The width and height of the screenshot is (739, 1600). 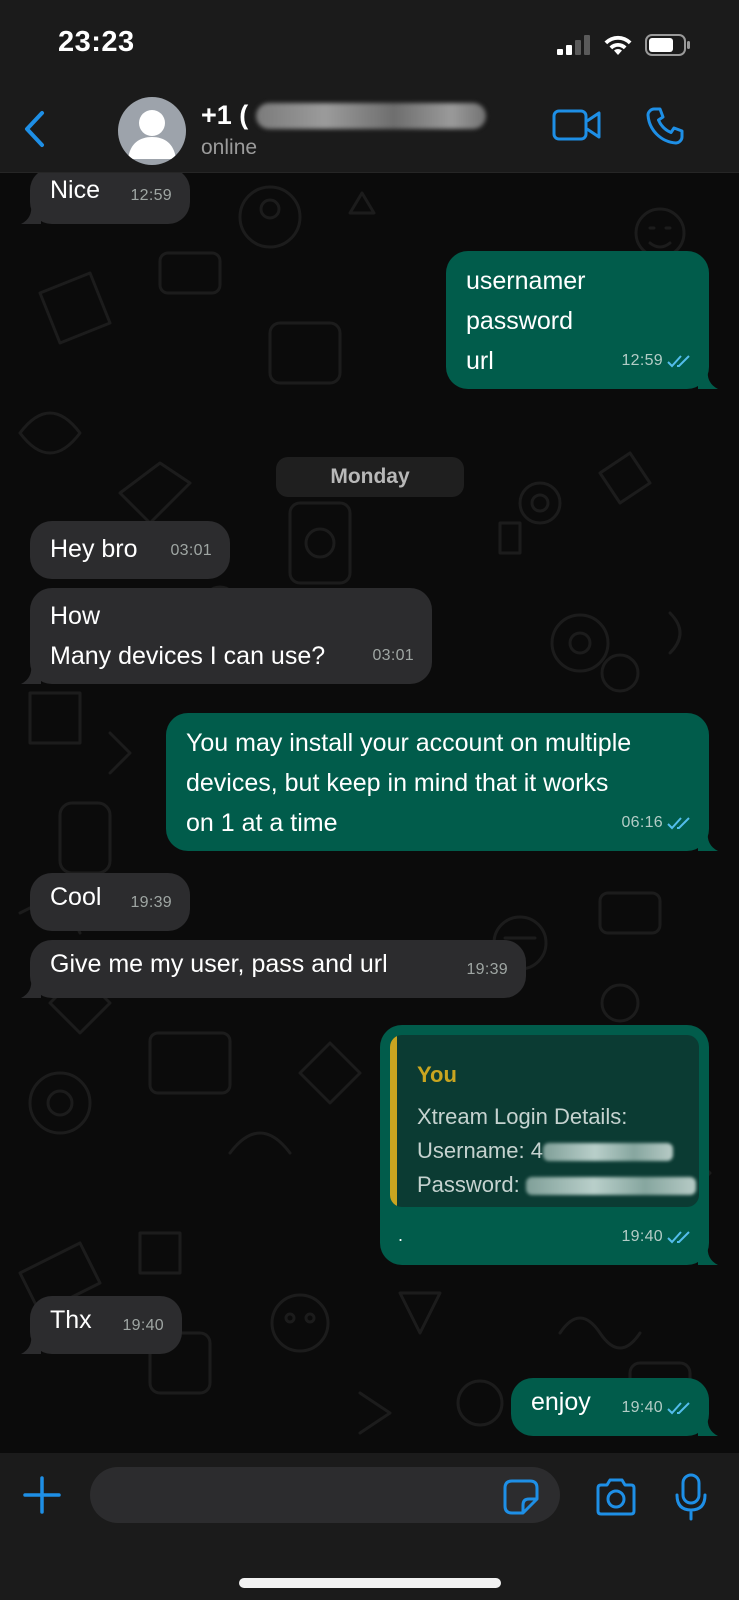 I want to click on sticker-button, so click(x=521, y=1499).